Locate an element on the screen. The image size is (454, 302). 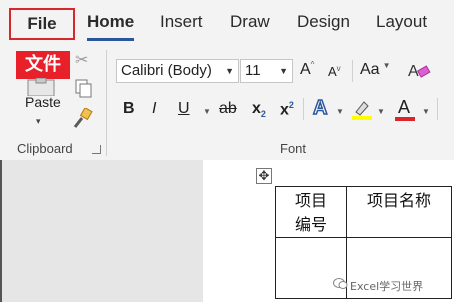
grow-font-button: A^ is located at coordinates (307, 69).